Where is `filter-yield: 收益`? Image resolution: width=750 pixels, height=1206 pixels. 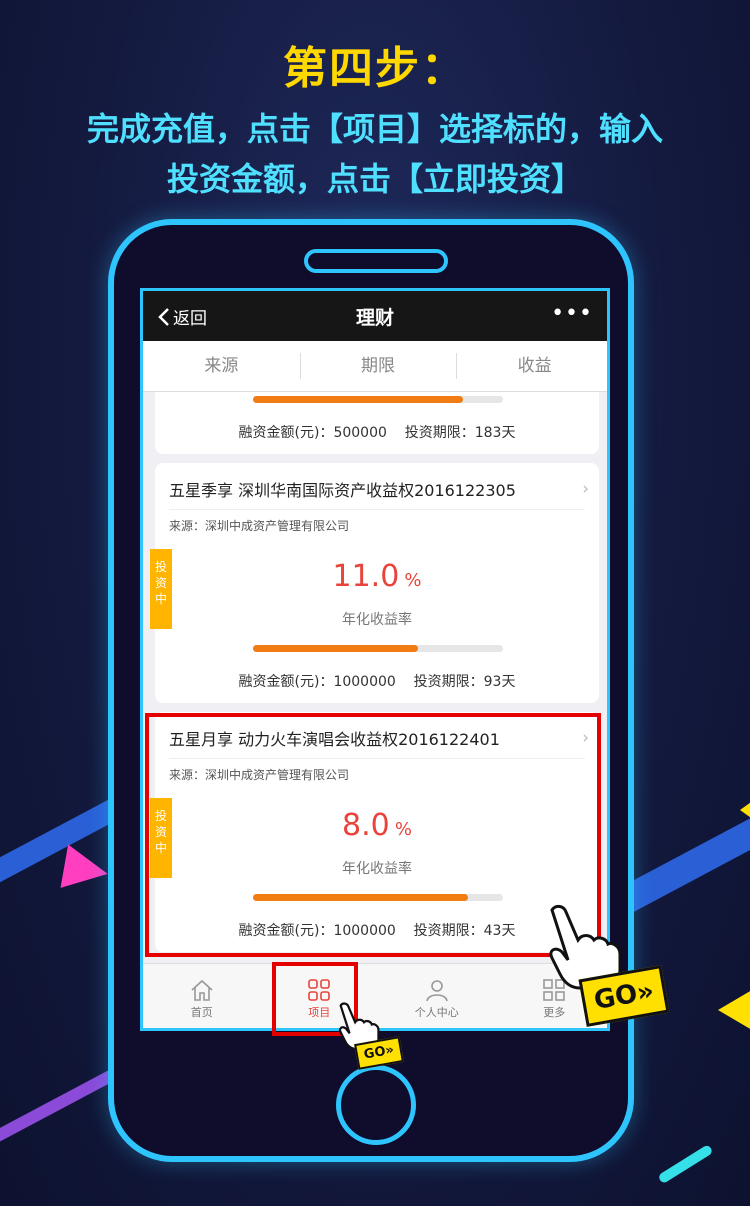 filter-yield: 收益 is located at coordinates (531, 366).